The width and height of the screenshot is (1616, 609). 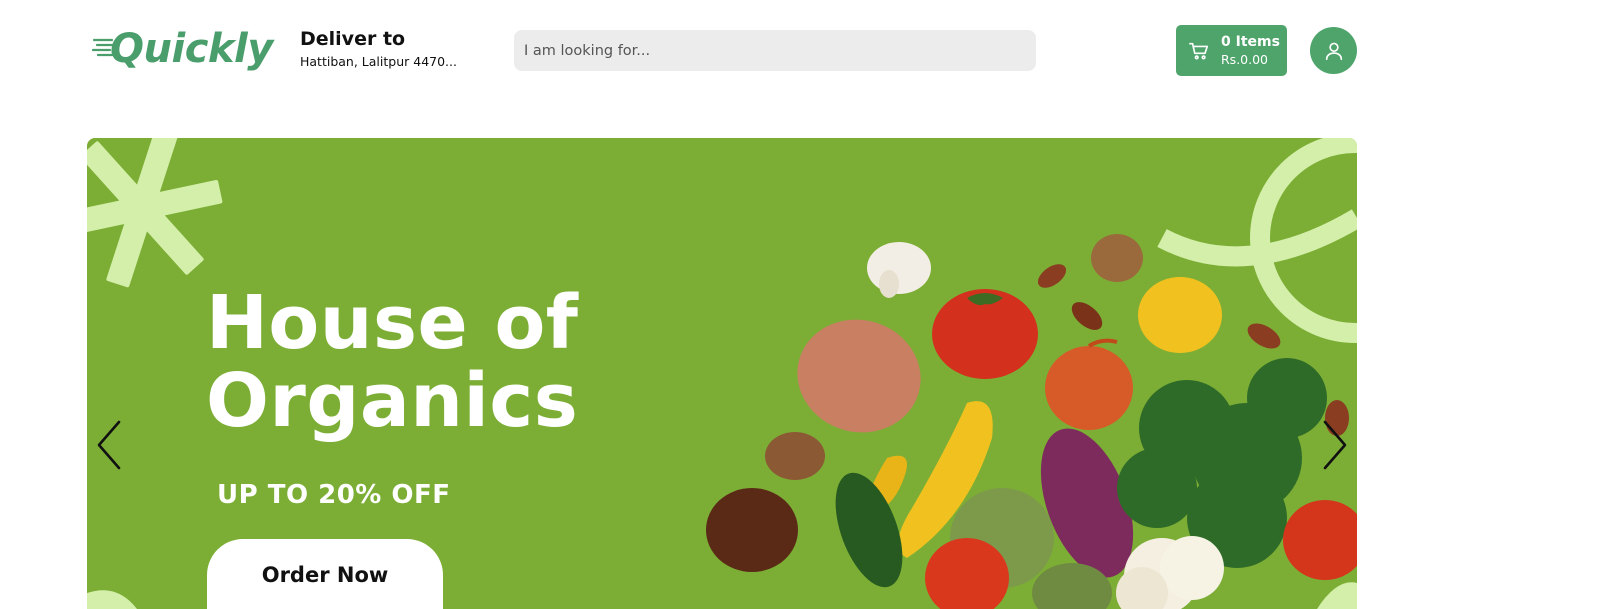 I want to click on search-input, so click(x=775, y=50).